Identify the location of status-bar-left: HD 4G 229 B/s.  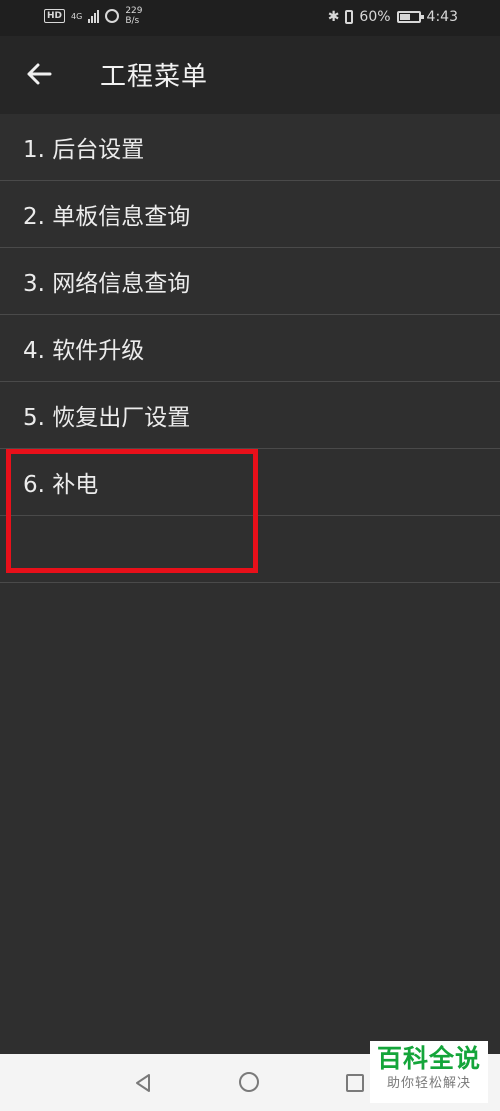
(93, 16).